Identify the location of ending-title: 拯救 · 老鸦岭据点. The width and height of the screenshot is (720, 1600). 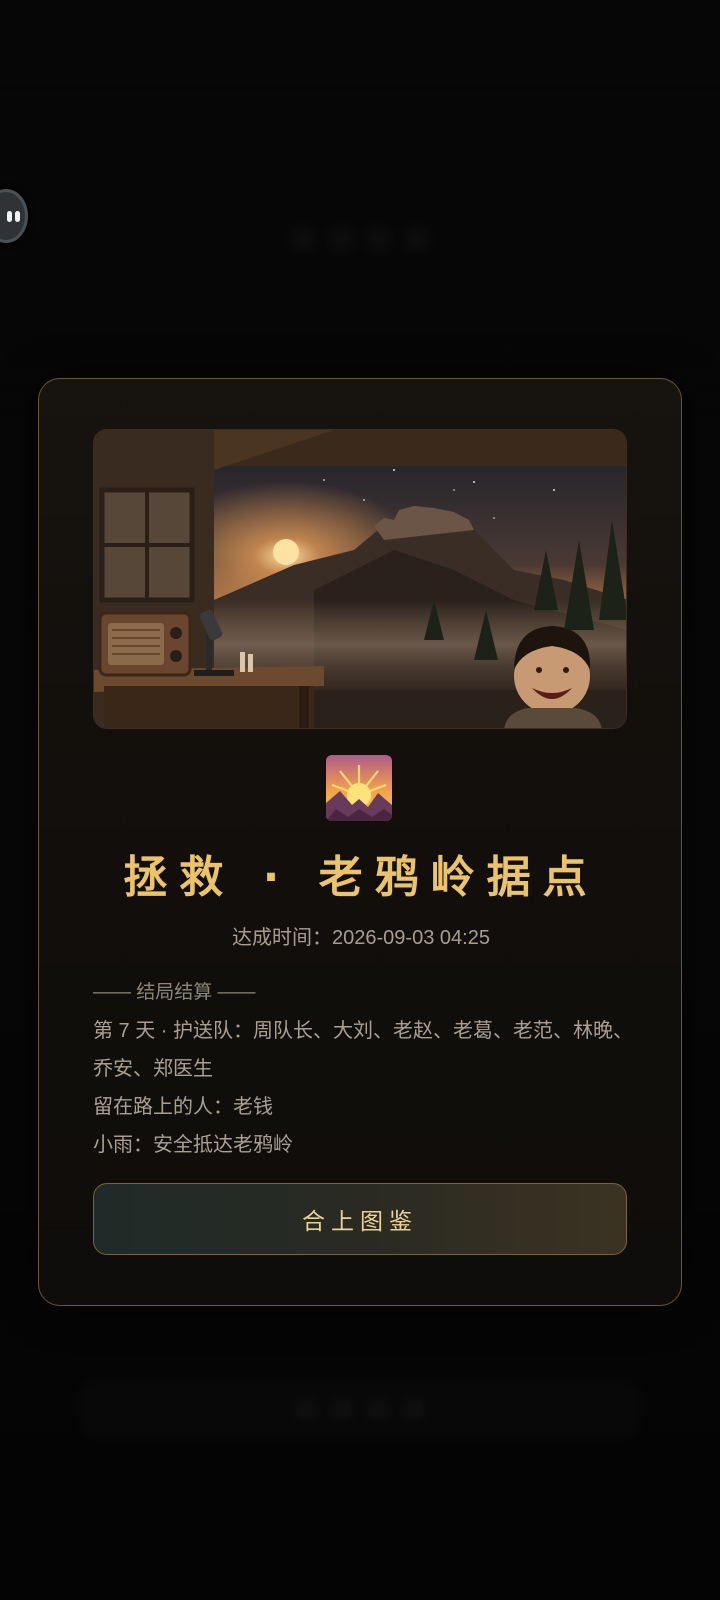
(361, 877).